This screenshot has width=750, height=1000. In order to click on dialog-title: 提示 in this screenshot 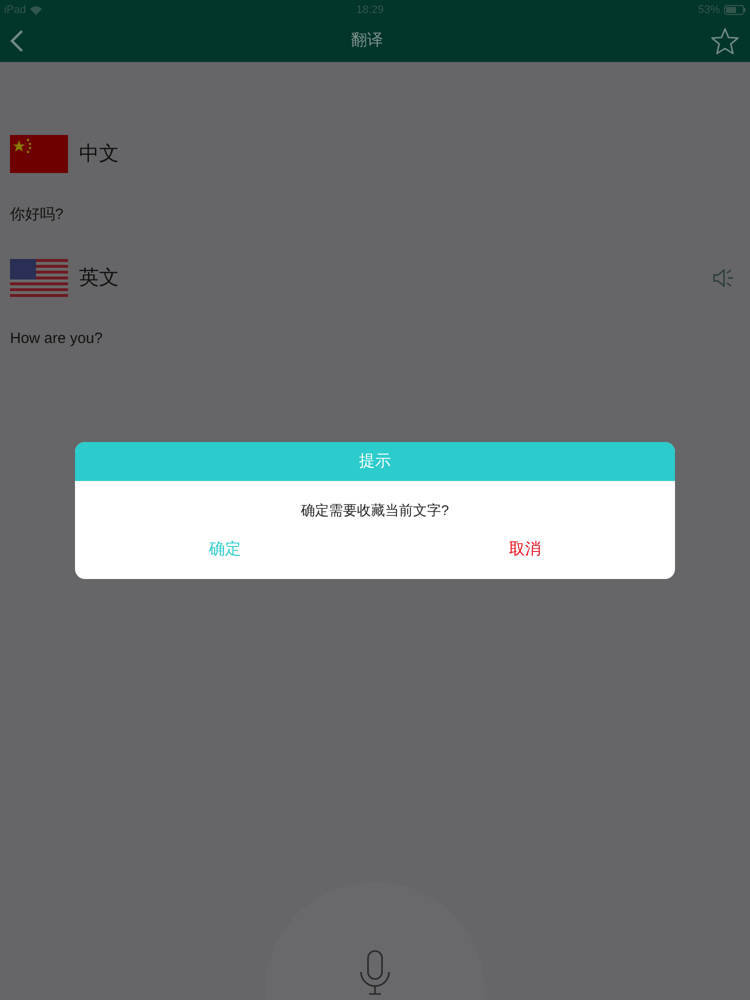, I will do `click(375, 462)`.